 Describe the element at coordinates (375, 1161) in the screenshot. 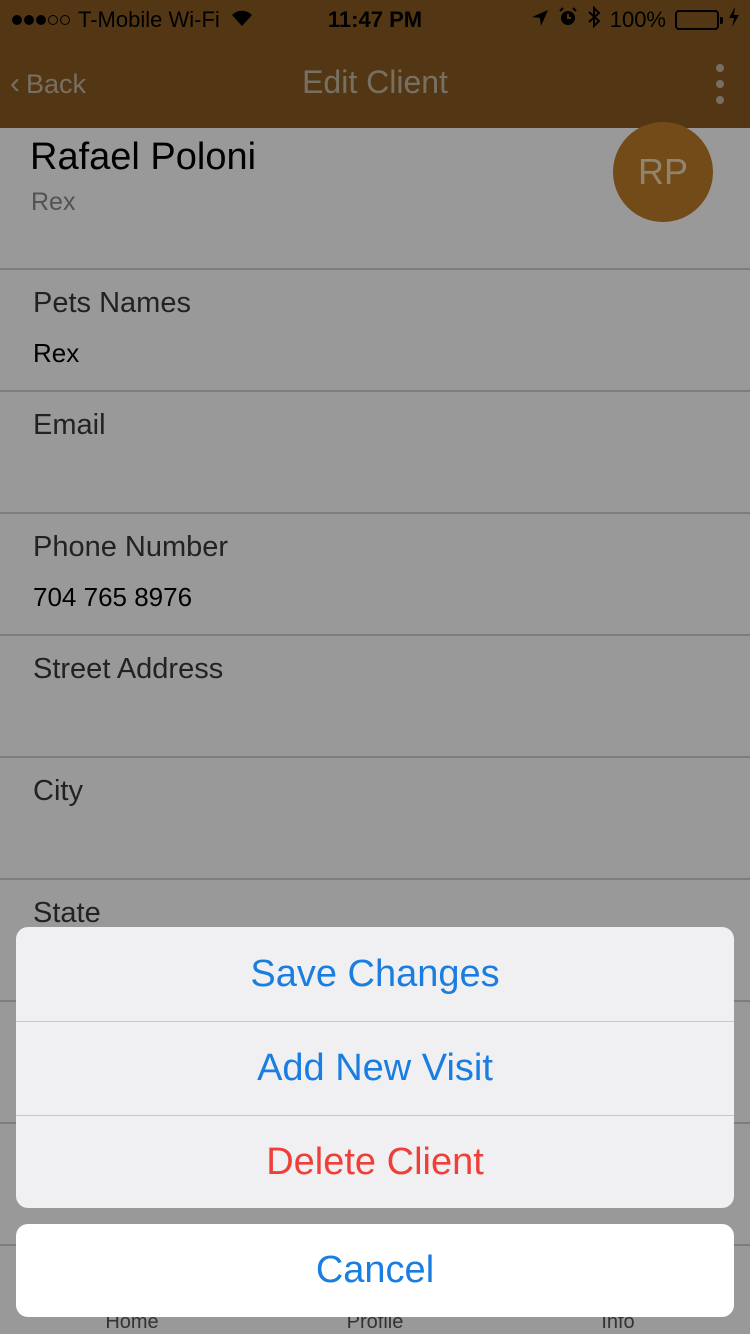

I see `delete-client-button: Delete Client` at that location.